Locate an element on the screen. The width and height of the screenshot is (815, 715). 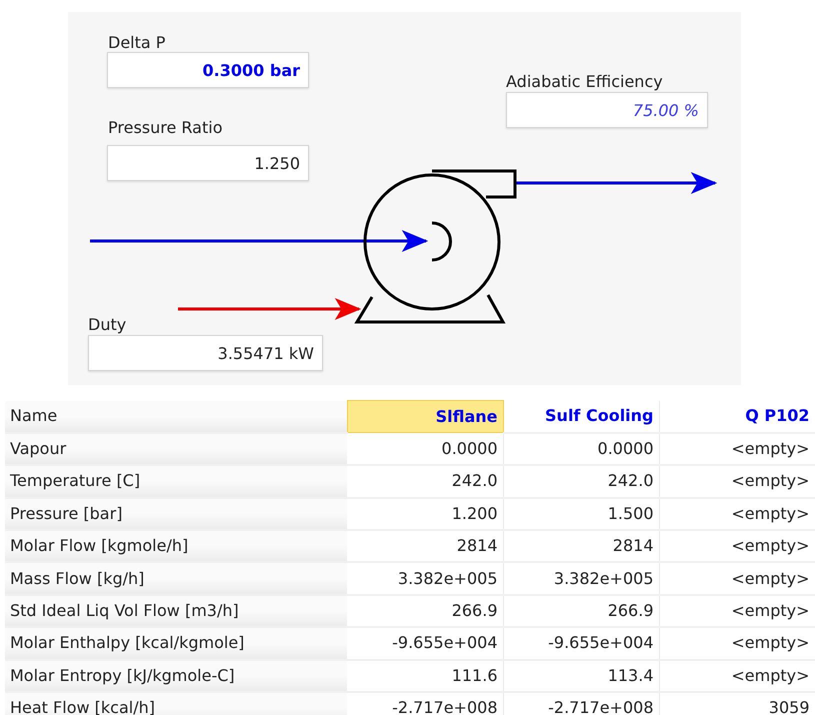
input-field: 75.00 % is located at coordinates (607, 110).